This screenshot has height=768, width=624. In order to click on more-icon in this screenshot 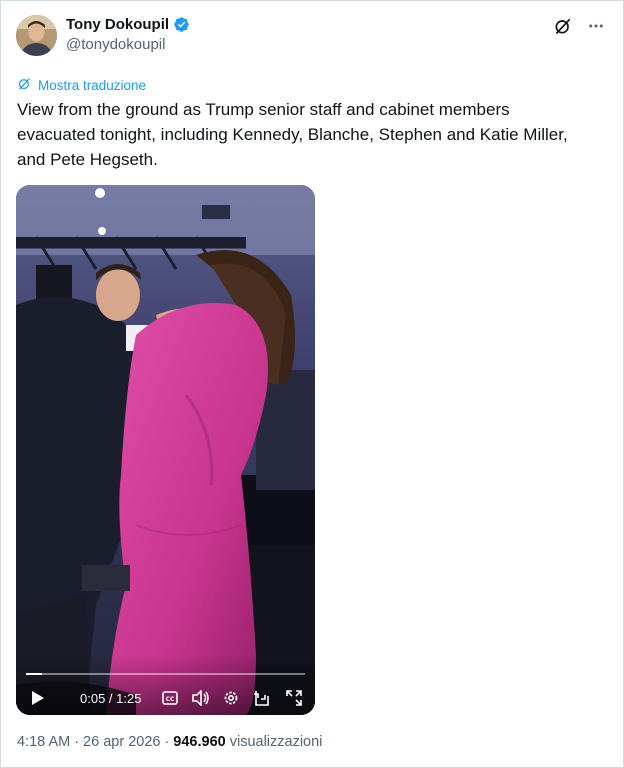, I will do `click(596, 26)`.